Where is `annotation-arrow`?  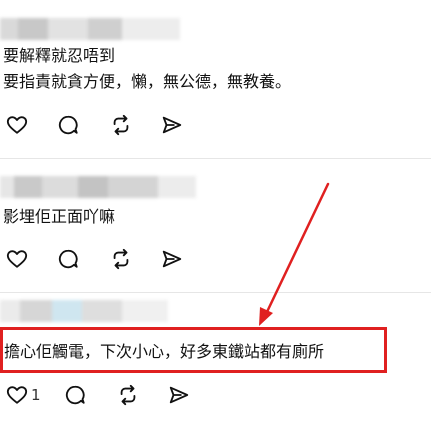 annotation-arrow is located at coordinates (294, 254).